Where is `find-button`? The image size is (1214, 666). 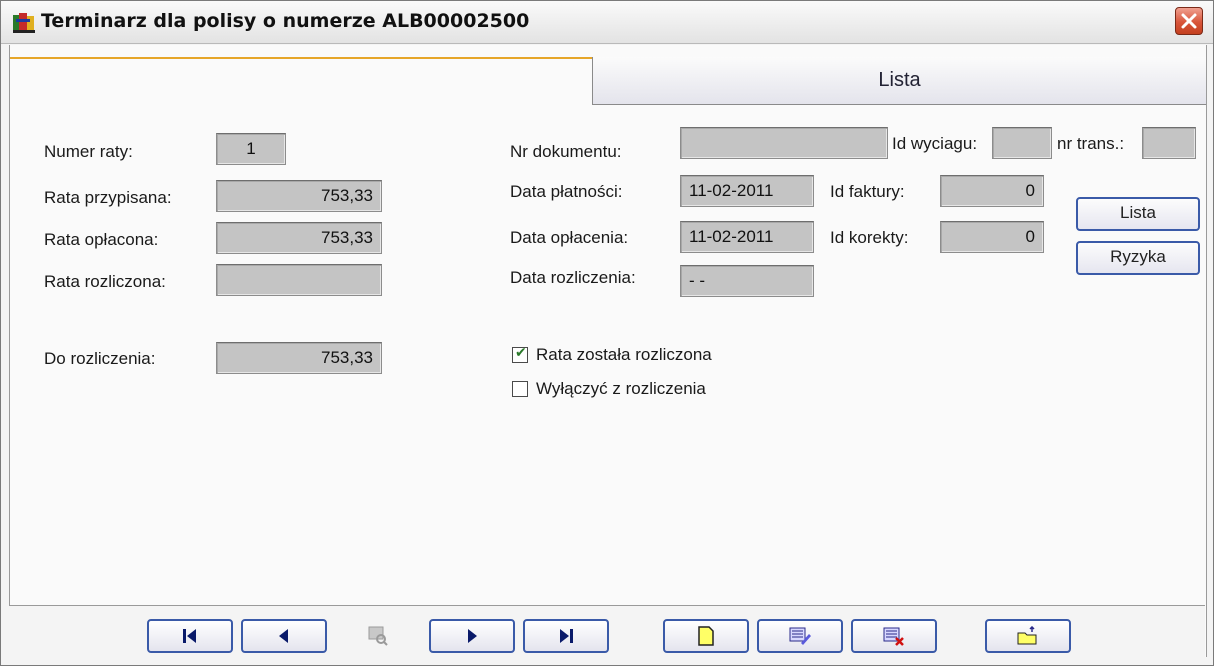 find-button is located at coordinates (378, 636).